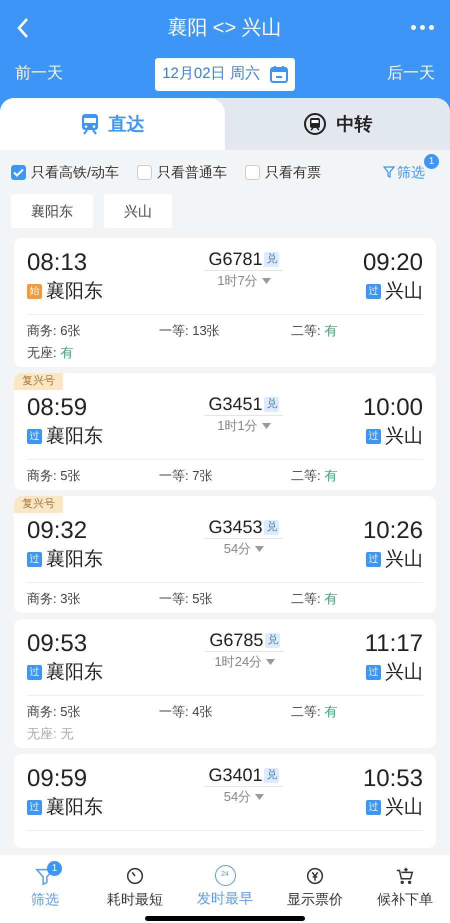 The width and height of the screenshot is (450, 923). I want to click on train-number: G3401, so click(235, 775).